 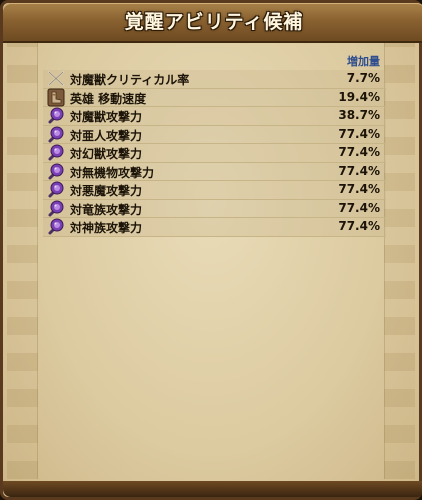 I want to click on crossed-swords-icon, so click(x=56, y=78).